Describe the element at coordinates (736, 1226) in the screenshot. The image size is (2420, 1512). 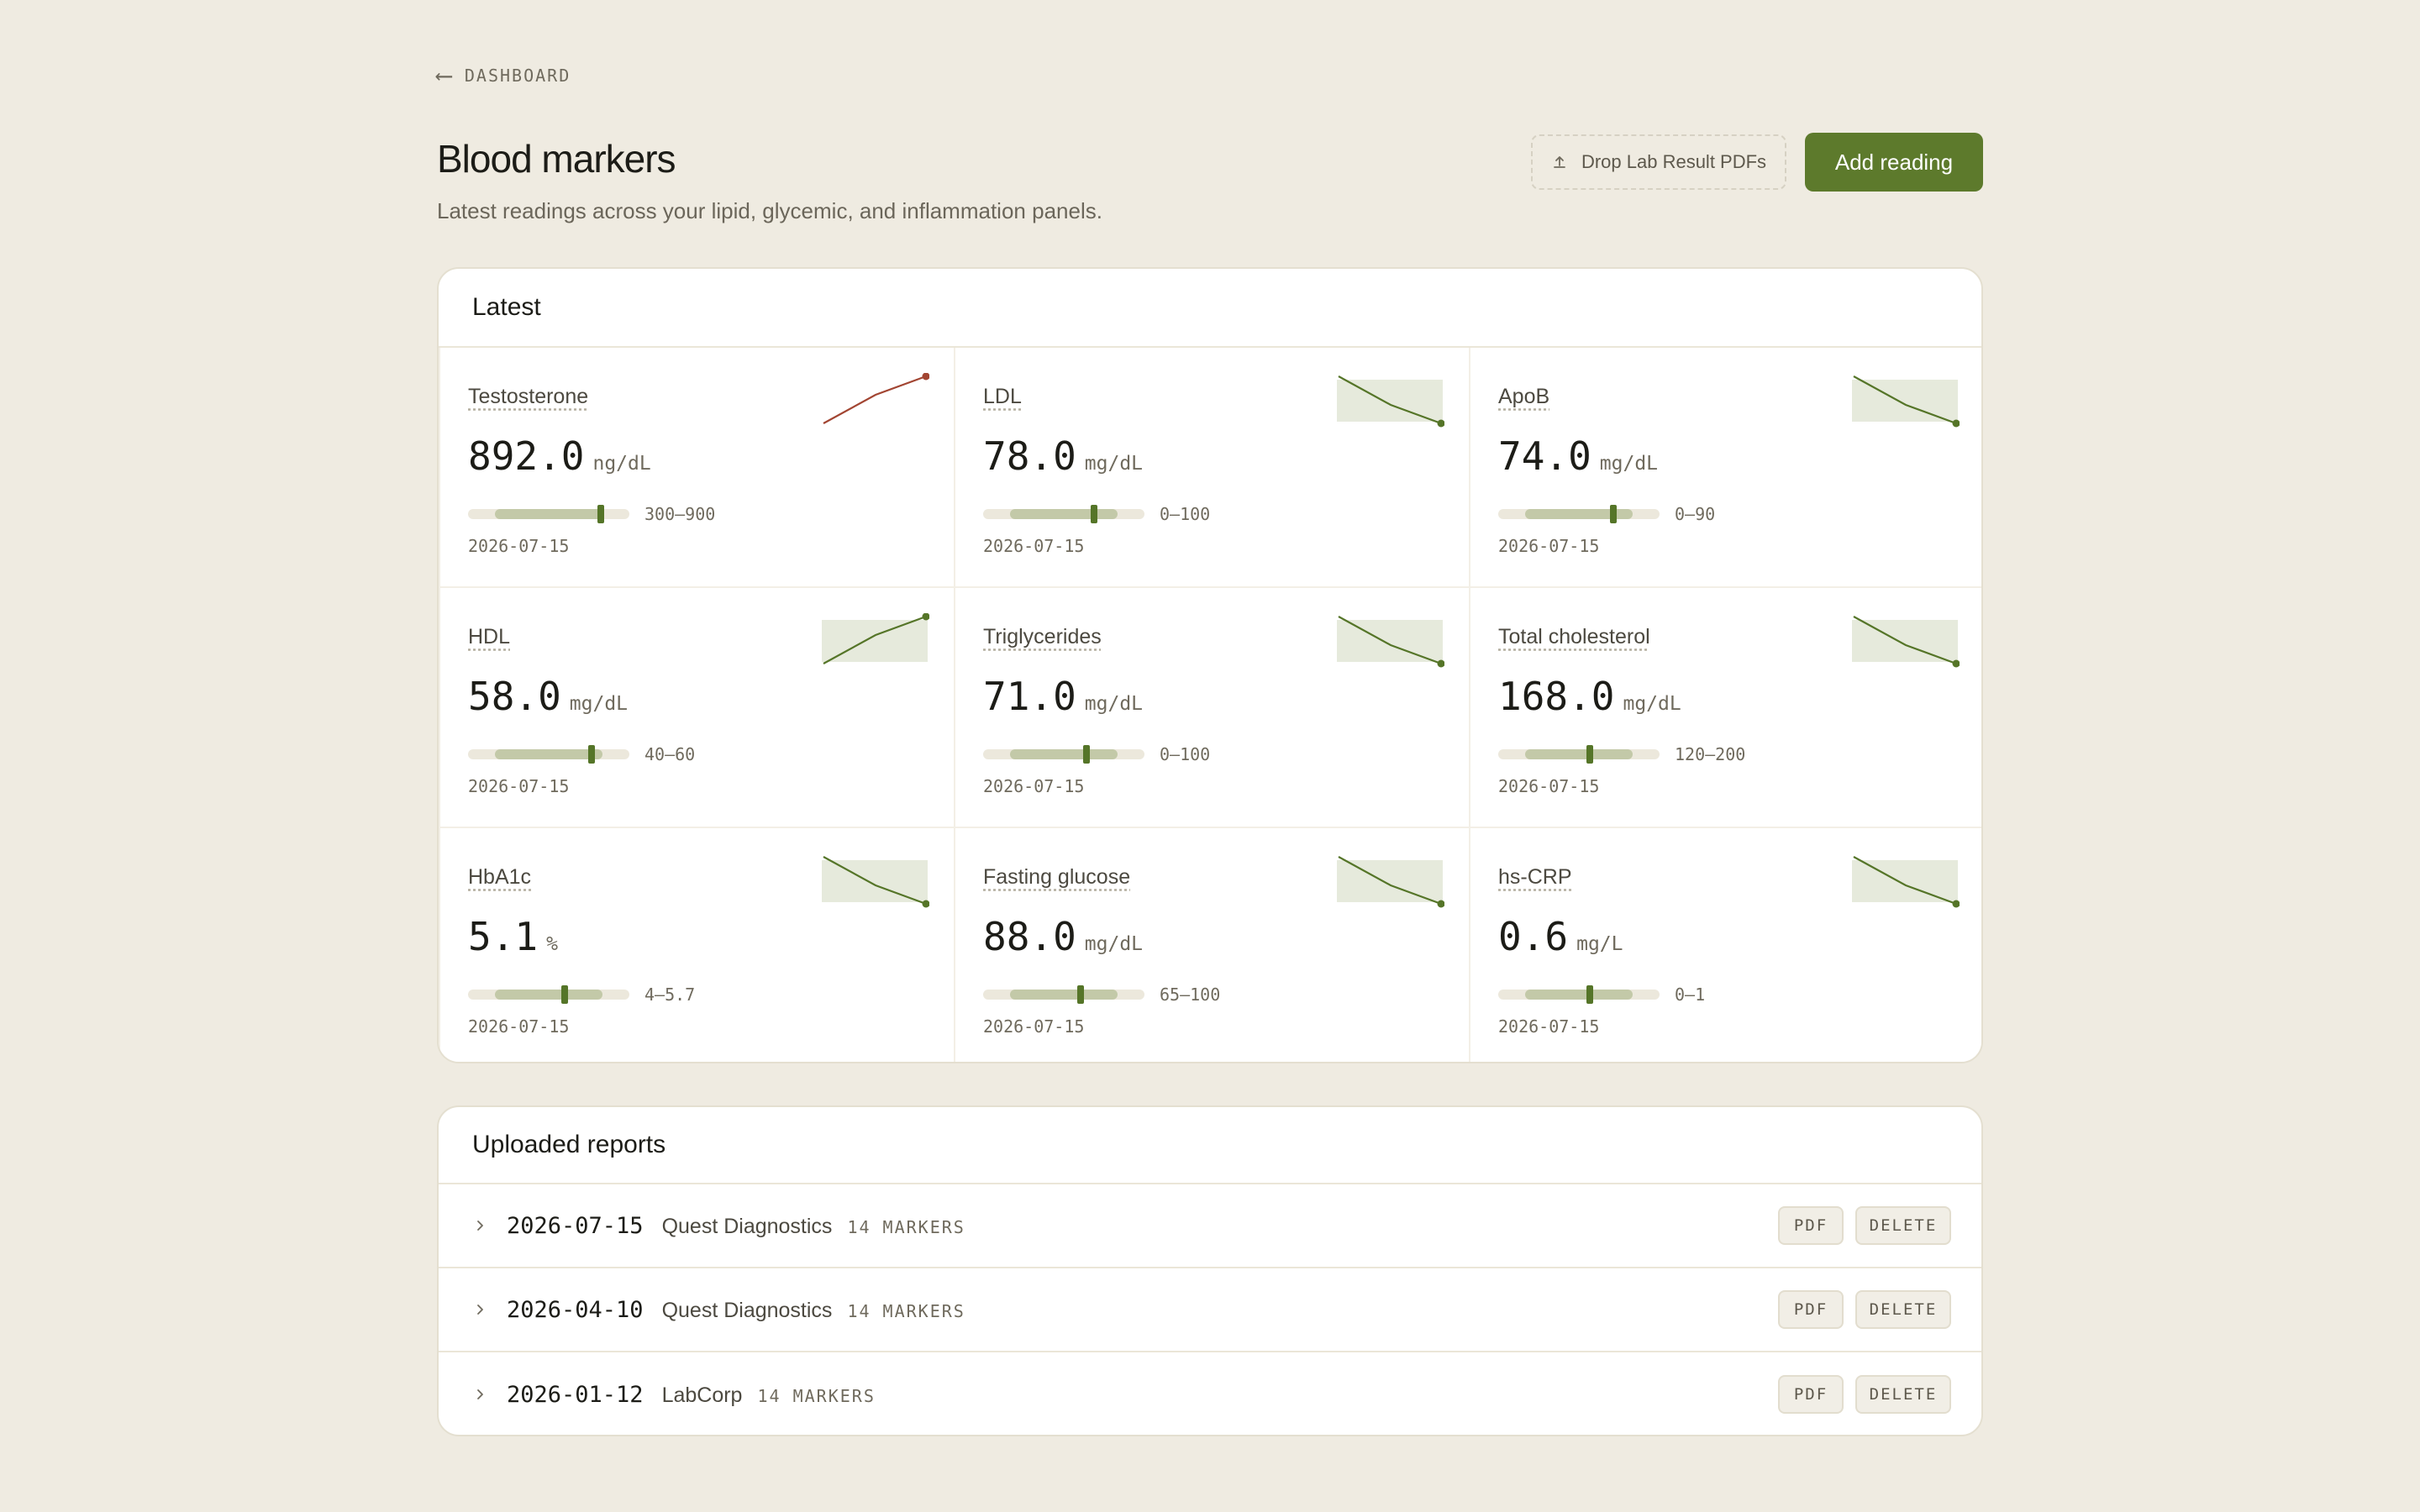
I see `report-info: 2026-07-15 Quest Diagnostics 14 MARKERS` at that location.